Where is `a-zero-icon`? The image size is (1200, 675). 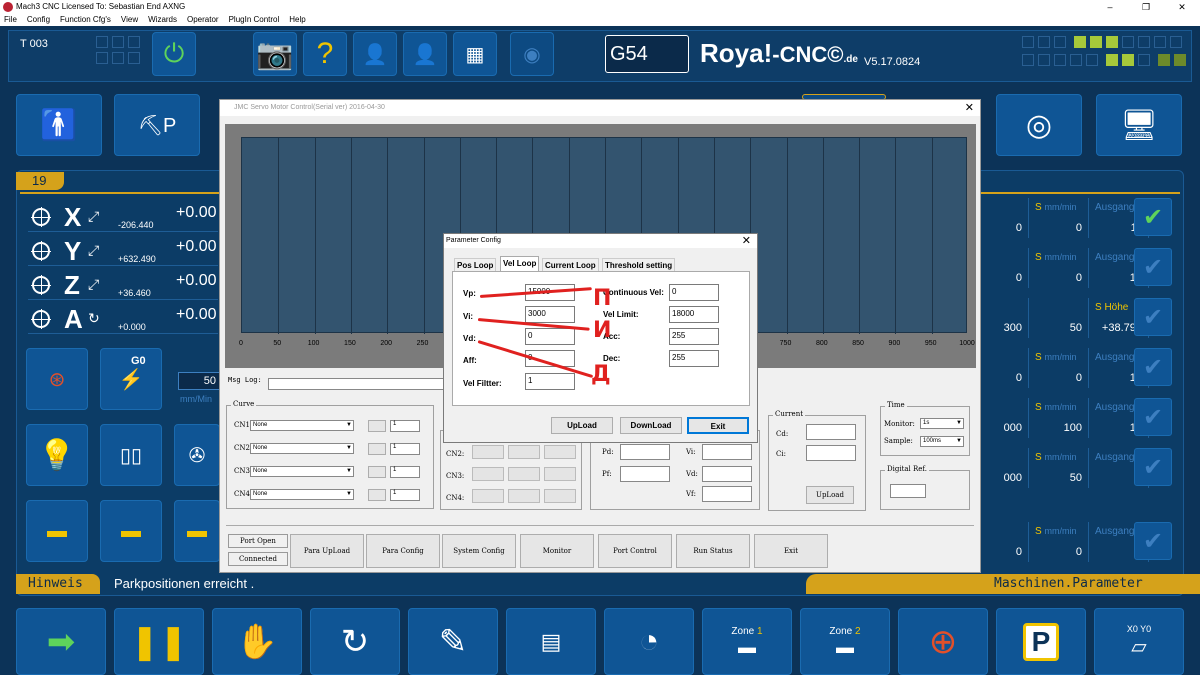
a-zero-icon is located at coordinates (41, 319).